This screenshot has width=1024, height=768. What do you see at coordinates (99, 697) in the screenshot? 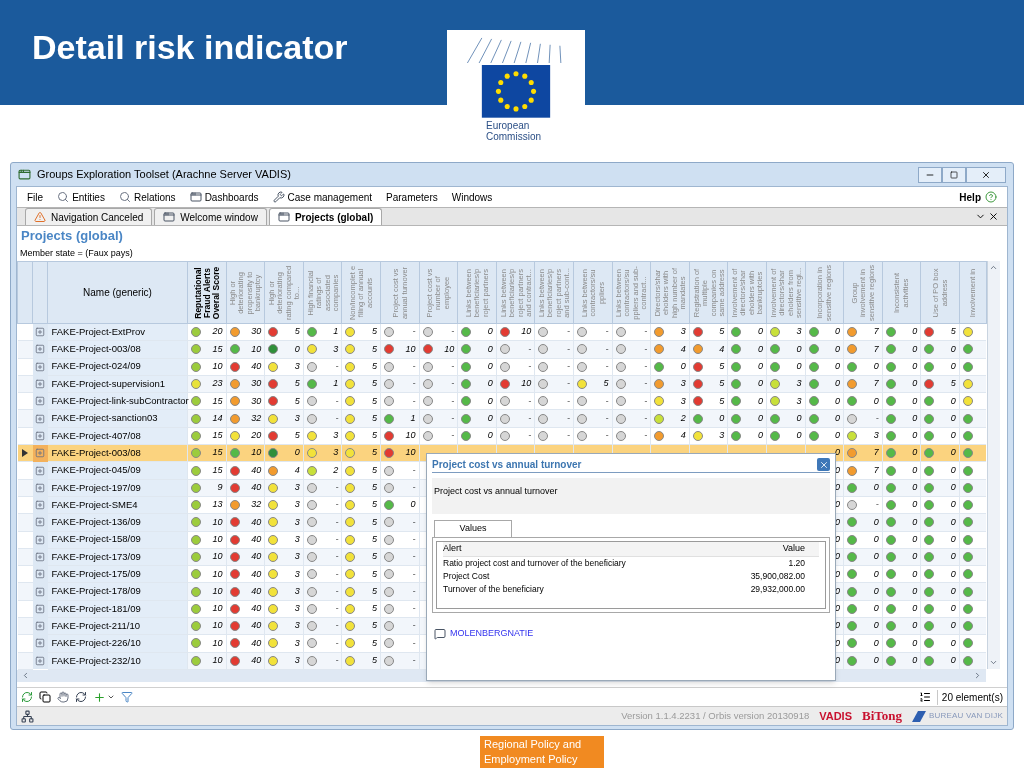
I see `add-icon` at bounding box center [99, 697].